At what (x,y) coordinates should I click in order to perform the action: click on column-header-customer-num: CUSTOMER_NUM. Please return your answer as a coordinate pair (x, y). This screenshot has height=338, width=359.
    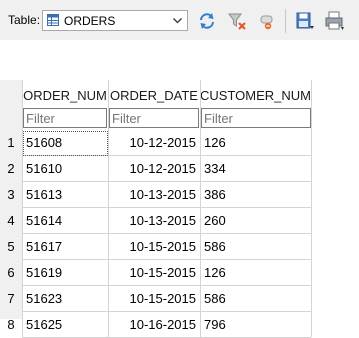
    Looking at the image, I should click on (255, 96).